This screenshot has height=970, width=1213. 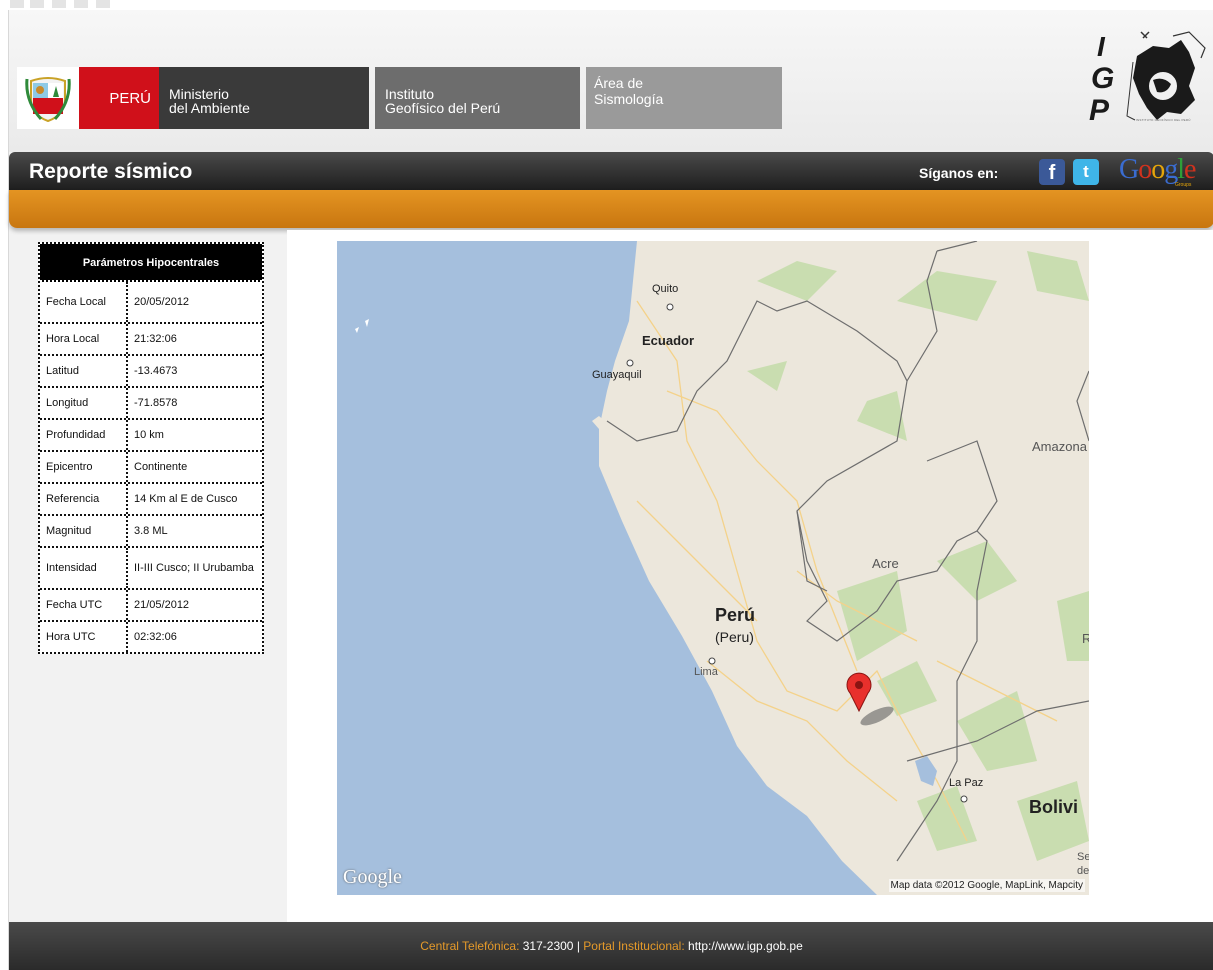 I want to click on twitter-icon: t, so click(x=1086, y=172).